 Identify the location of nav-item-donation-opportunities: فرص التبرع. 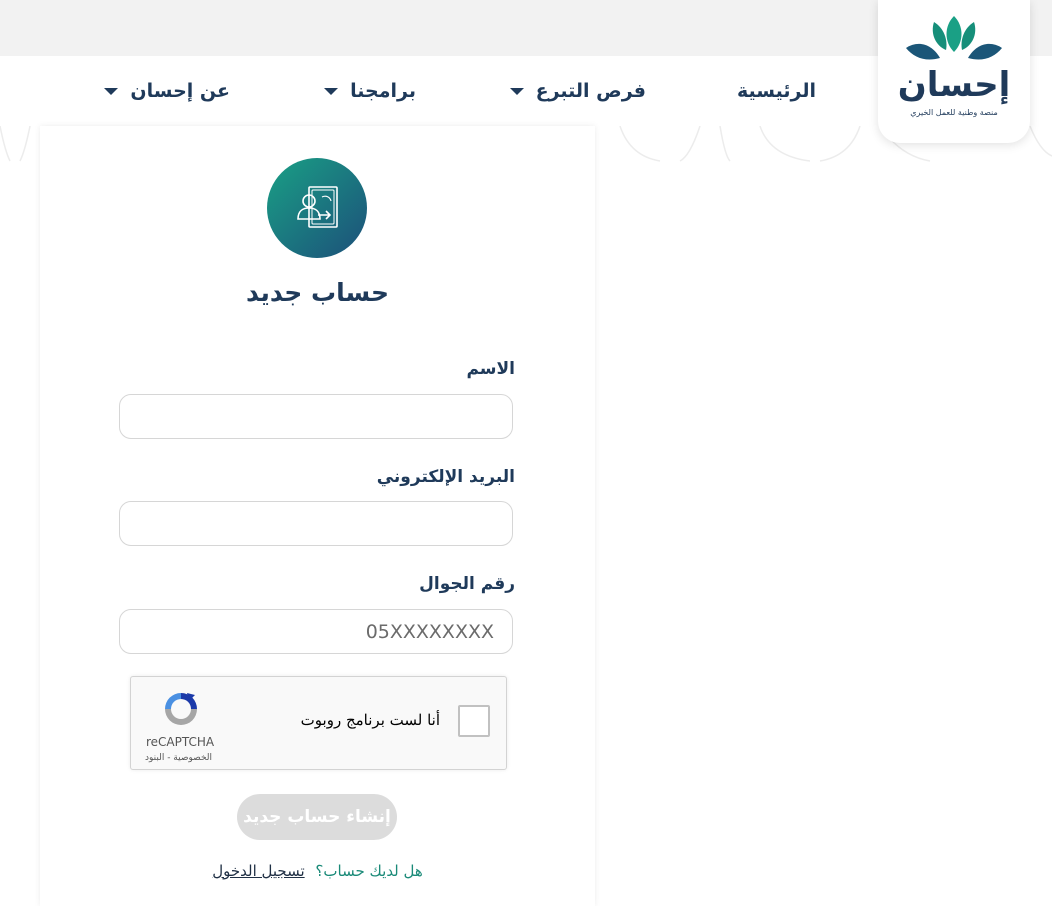
(577, 91).